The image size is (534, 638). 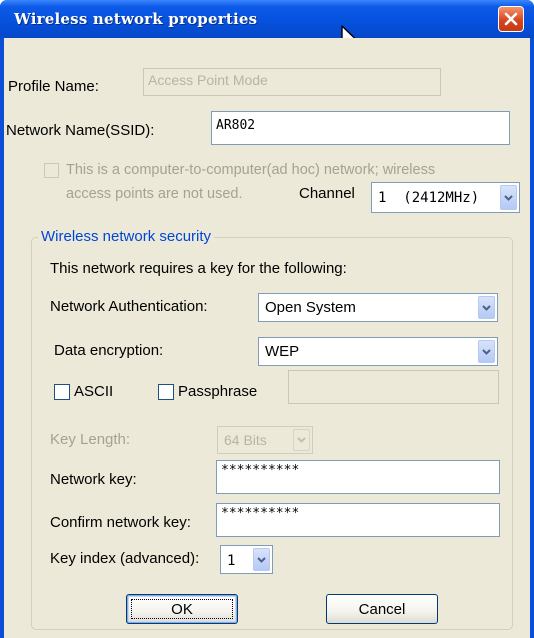 I want to click on key-index-label: Key index (advanced):, so click(x=125, y=558).